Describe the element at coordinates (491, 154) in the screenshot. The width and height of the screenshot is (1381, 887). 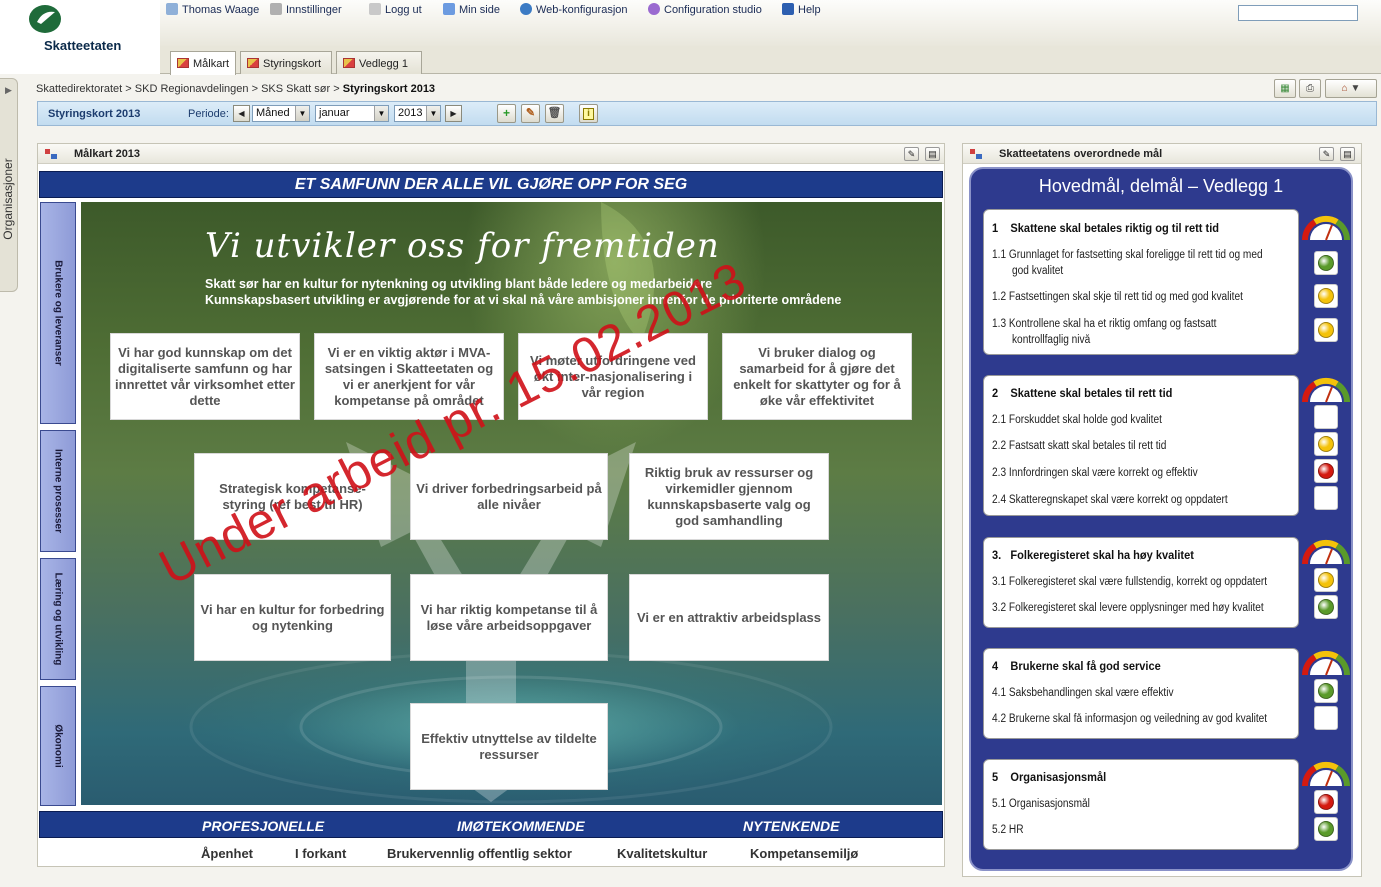
I see `panel-header: Målkart 2013 ✎ ▤` at that location.